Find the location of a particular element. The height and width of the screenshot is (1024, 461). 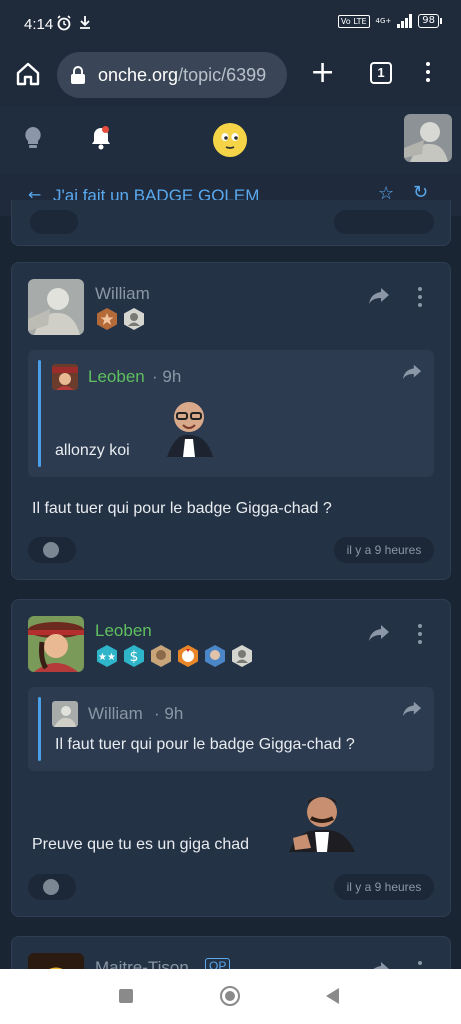

quote-author: William is located at coordinates (115, 714).